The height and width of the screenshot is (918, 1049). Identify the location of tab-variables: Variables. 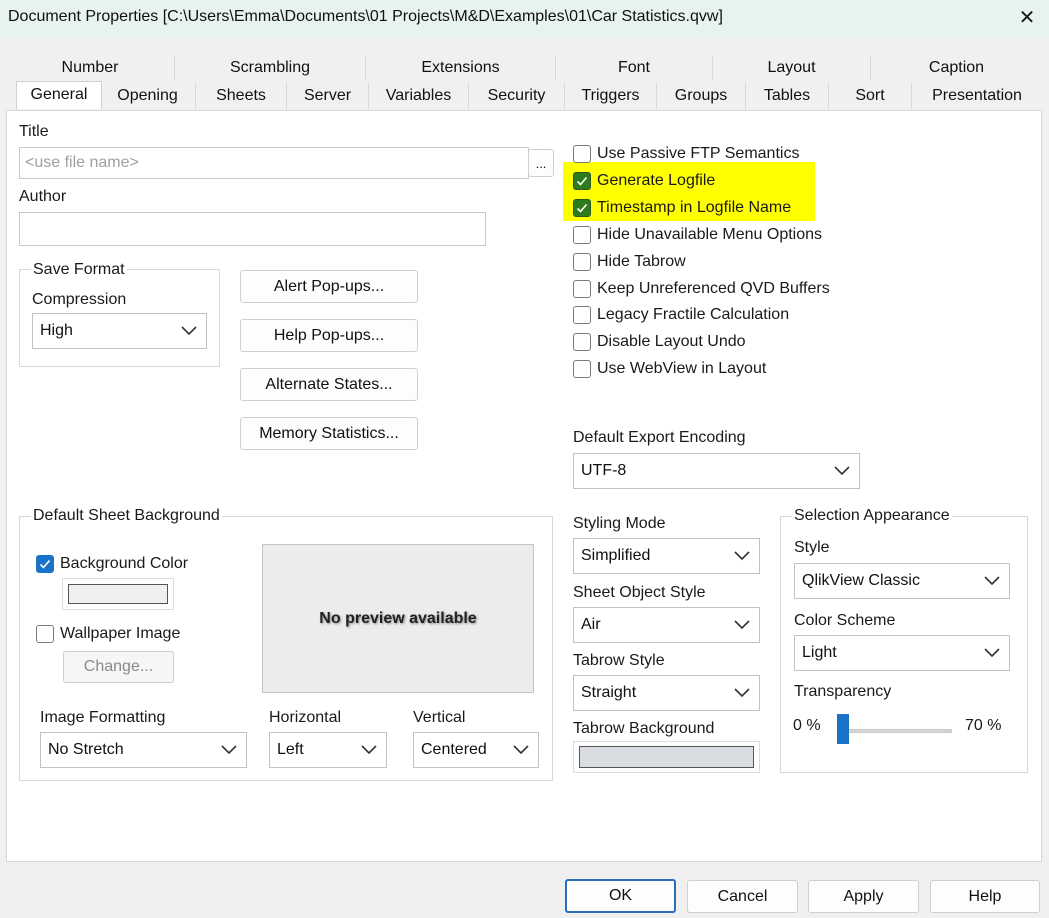
(419, 96).